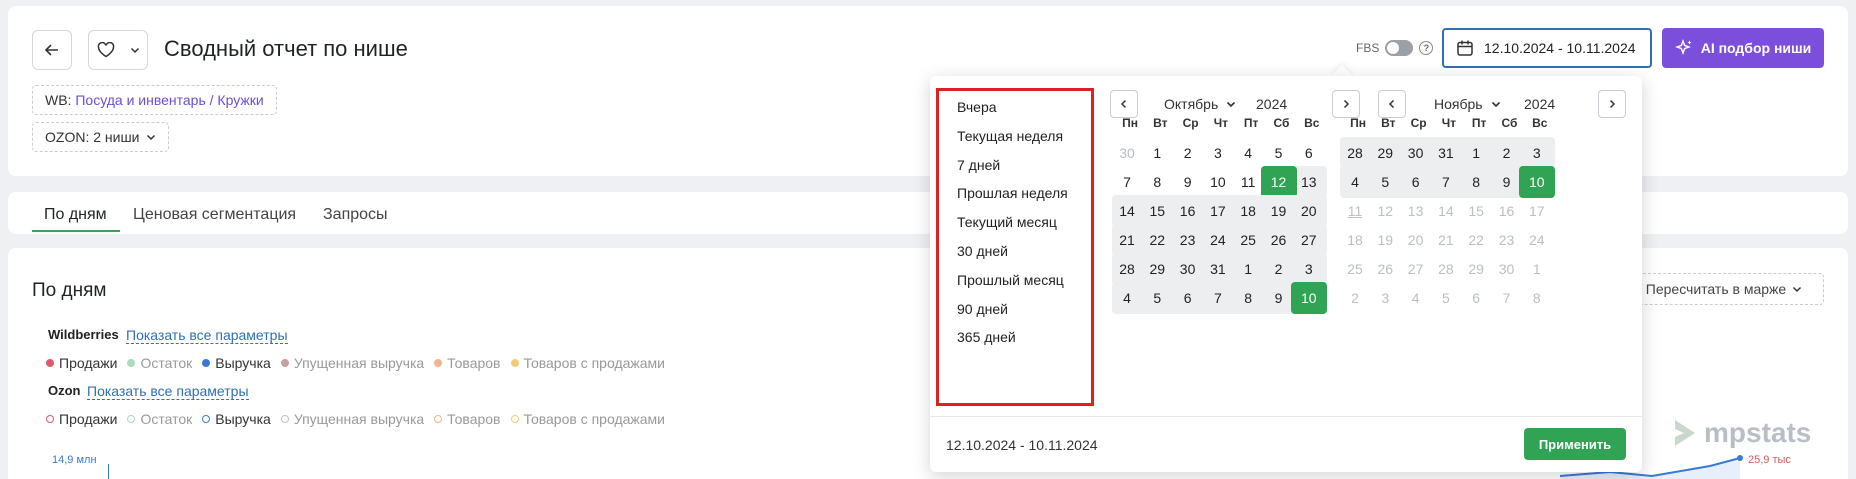 This screenshot has height=479, width=1856. What do you see at coordinates (1743, 48) in the screenshot?
I see `ai-niche-button: AI подбор ниши` at bounding box center [1743, 48].